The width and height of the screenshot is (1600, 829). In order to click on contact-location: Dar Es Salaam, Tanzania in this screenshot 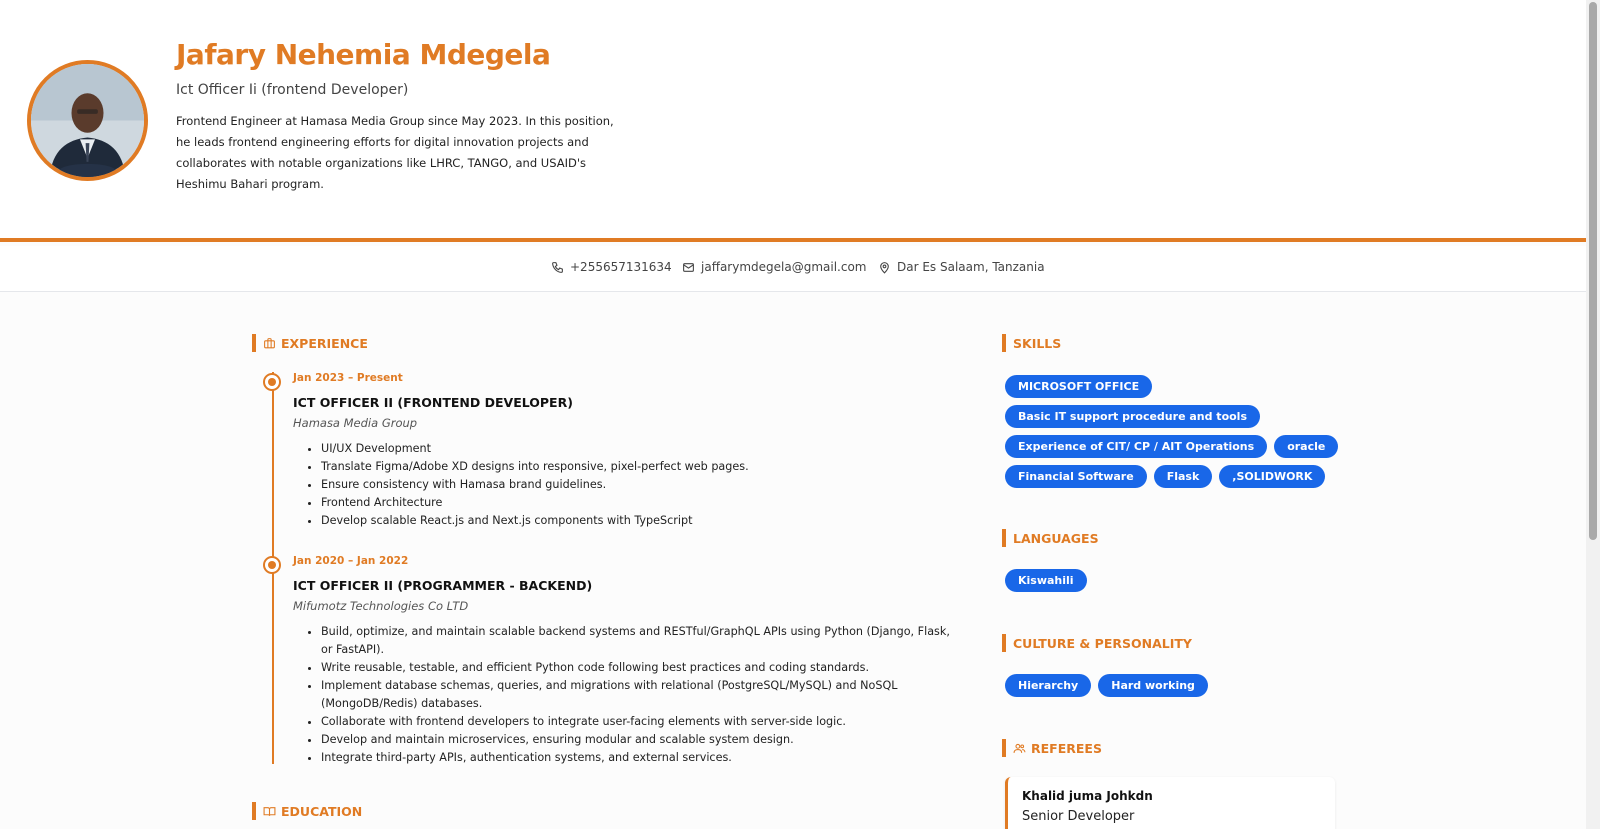, I will do `click(961, 267)`.